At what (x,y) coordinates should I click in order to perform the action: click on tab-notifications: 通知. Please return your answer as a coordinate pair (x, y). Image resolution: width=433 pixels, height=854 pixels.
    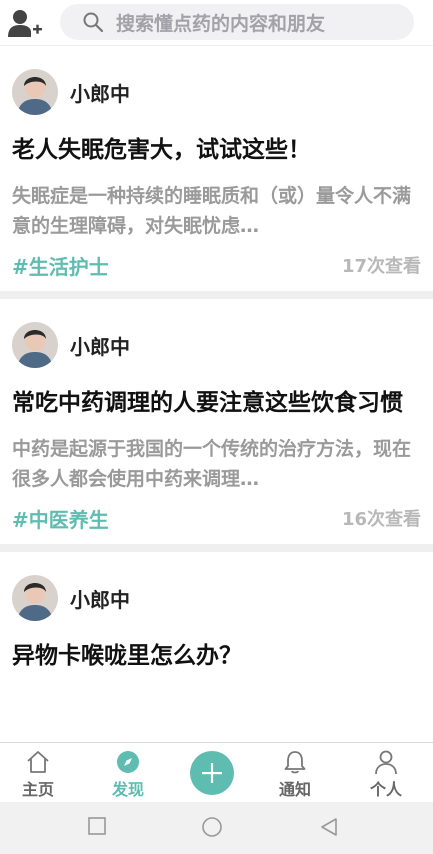
    Looking at the image, I should click on (295, 773).